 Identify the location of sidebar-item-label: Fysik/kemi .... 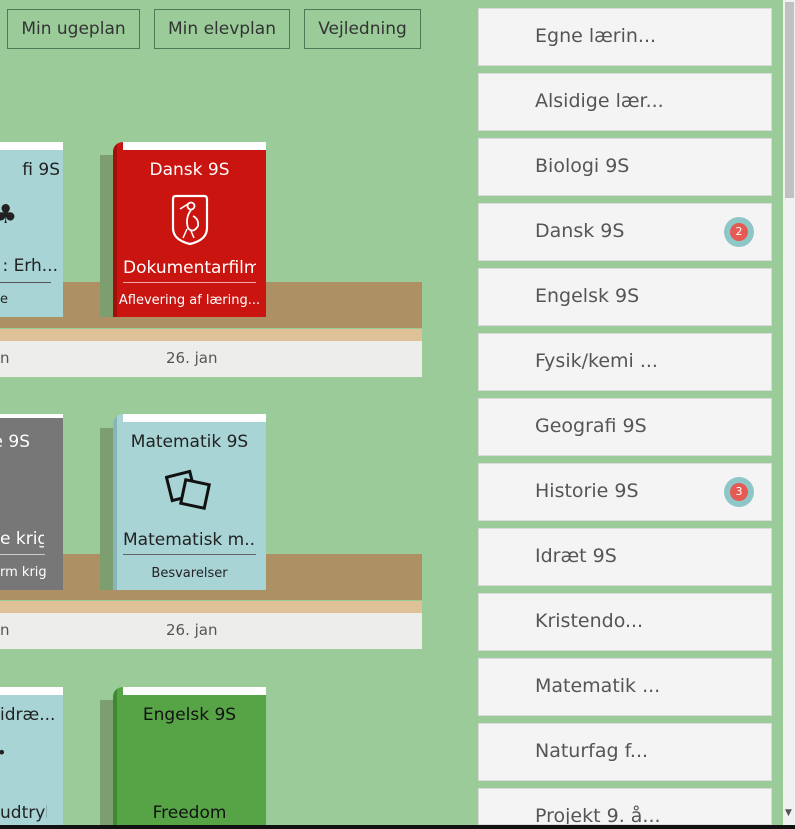
(596, 361).